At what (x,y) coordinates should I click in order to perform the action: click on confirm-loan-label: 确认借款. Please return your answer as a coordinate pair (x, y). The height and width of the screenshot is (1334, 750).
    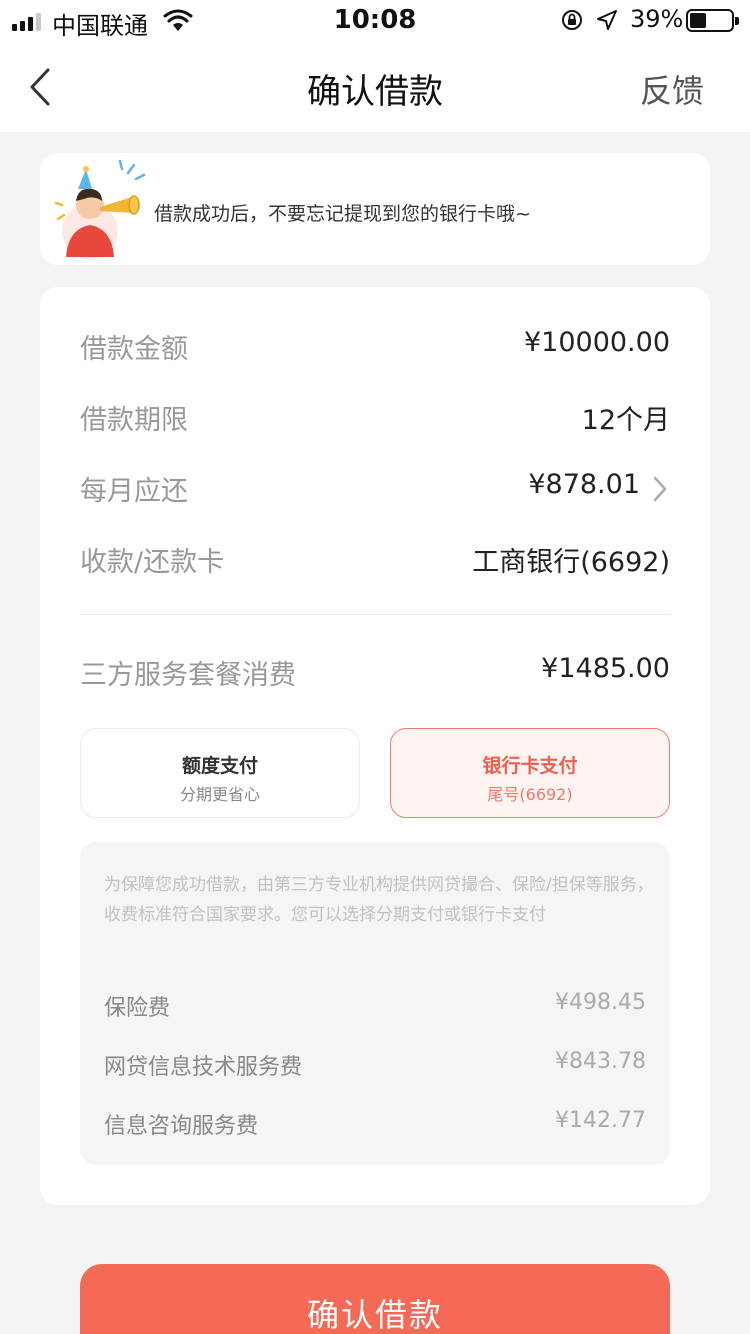
    Looking at the image, I should click on (374, 1315).